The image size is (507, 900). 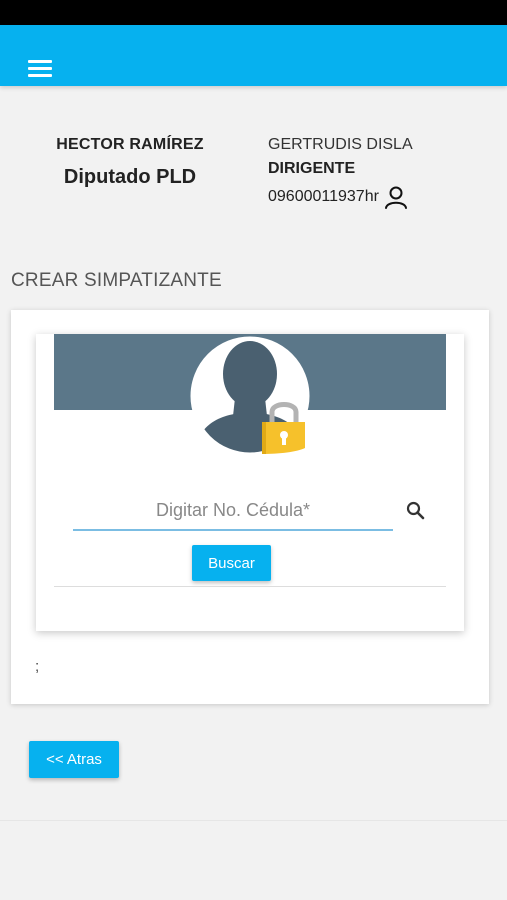 I want to click on status-bar, so click(x=253, y=12).